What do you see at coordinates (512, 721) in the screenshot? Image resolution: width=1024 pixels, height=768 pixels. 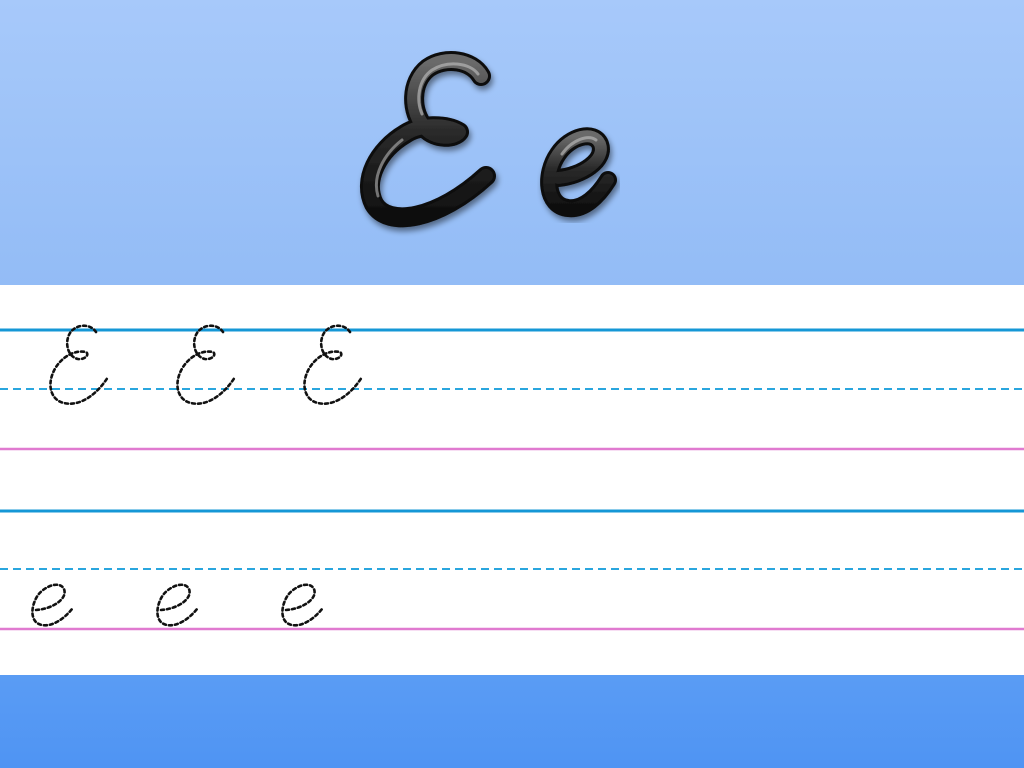 I see `footer-band` at bounding box center [512, 721].